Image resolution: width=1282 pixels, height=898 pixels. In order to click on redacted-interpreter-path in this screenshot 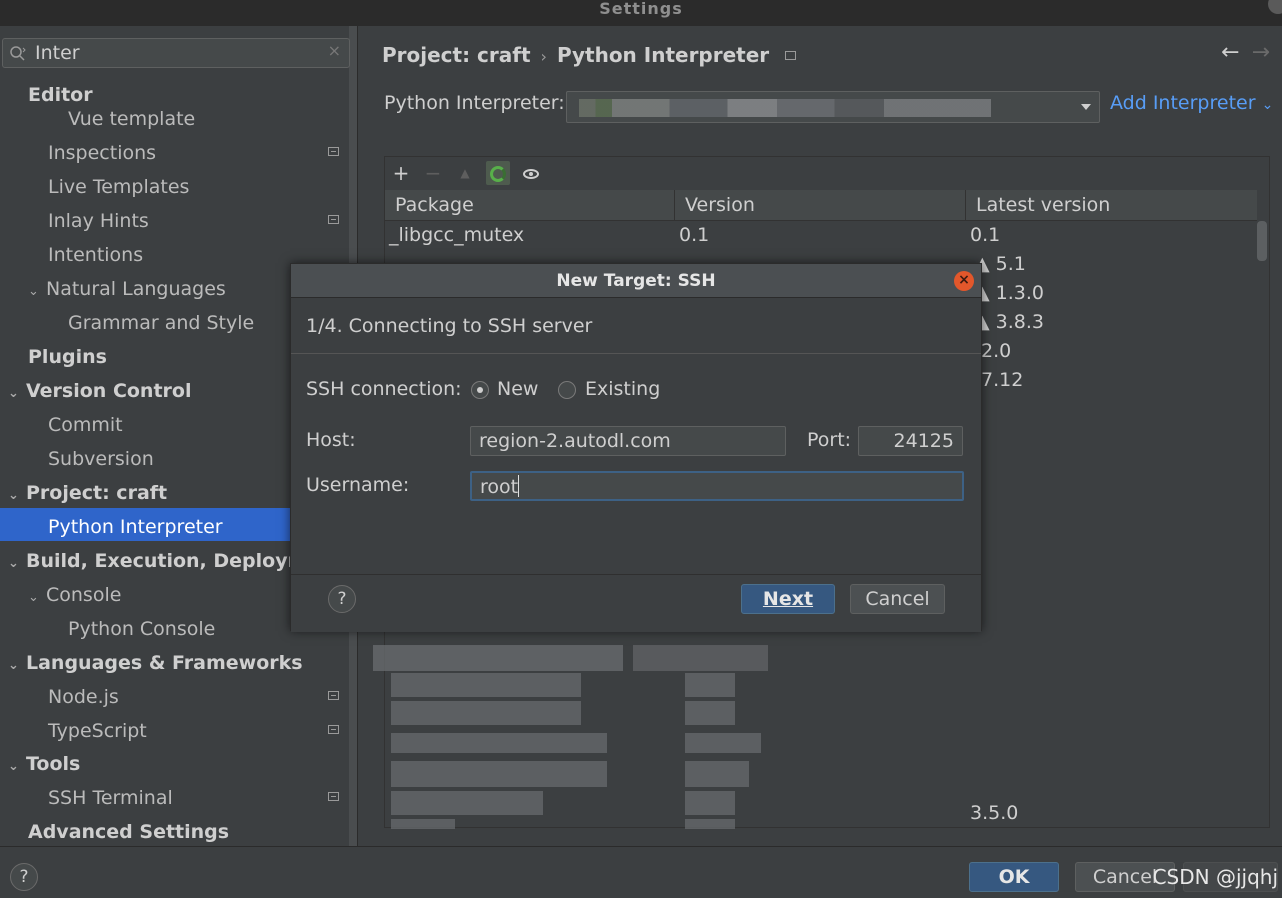, I will do `click(785, 108)`.